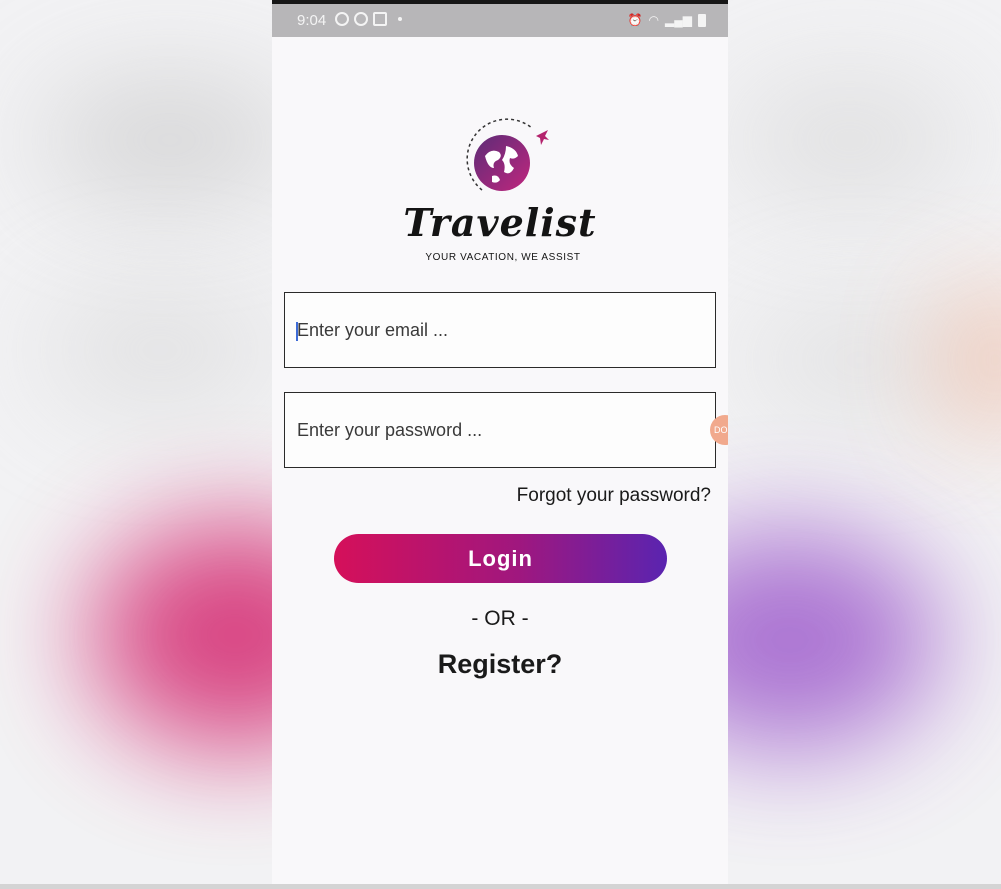 The image size is (1001, 889). Describe the element at coordinates (500, 664) in the screenshot. I see `register-link: Register?` at that location.